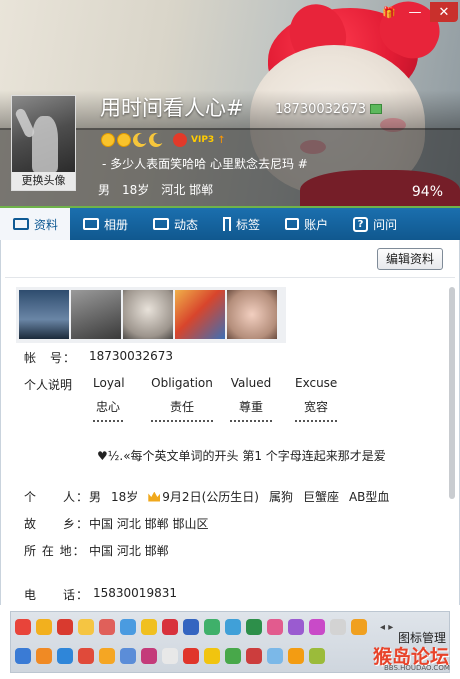 Image resolution: width=460 pixels, height=679 pixels. What do you see at coordinates (182, 410) in the screenshot?
I see `bio-word-cn: 责任` at bounding box center [182, 410].